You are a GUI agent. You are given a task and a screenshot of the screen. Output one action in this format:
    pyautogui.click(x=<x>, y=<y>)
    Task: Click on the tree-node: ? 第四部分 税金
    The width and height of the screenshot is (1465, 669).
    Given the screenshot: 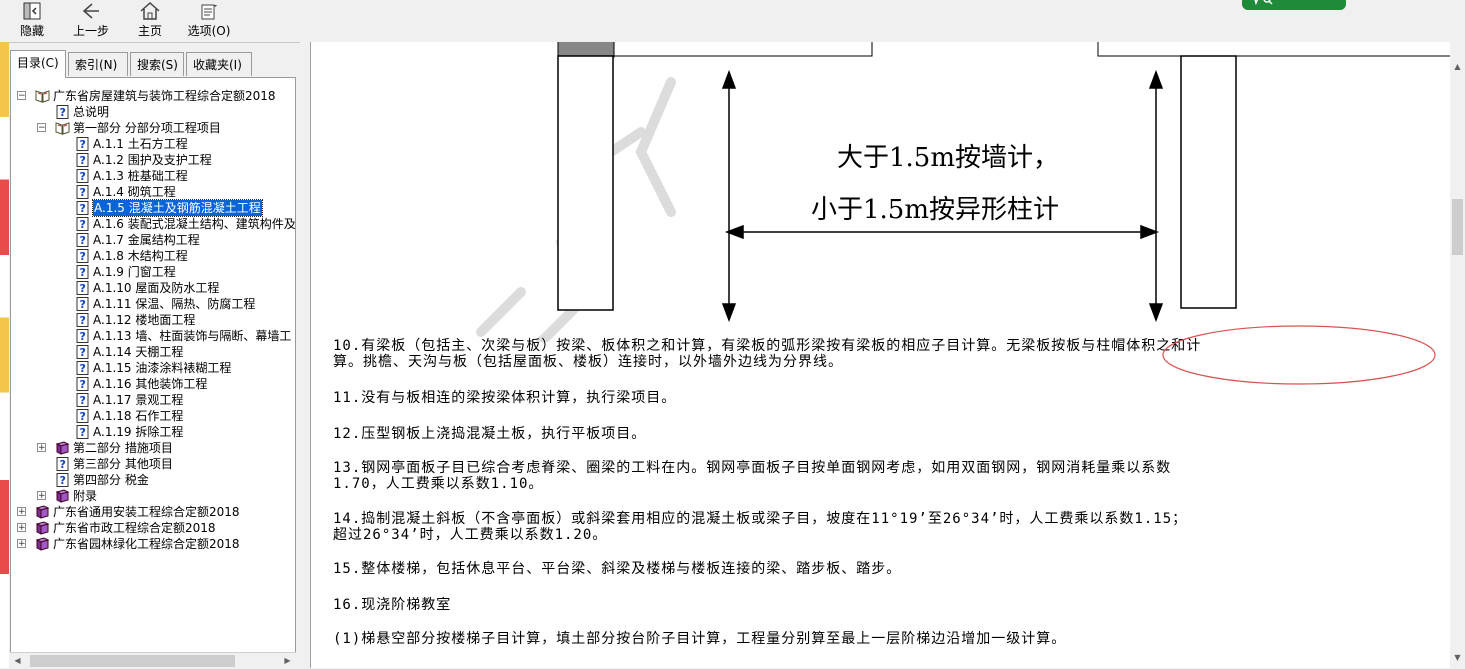 What is the action you would take?
    pyautogui.click(x=153, y=480)
    